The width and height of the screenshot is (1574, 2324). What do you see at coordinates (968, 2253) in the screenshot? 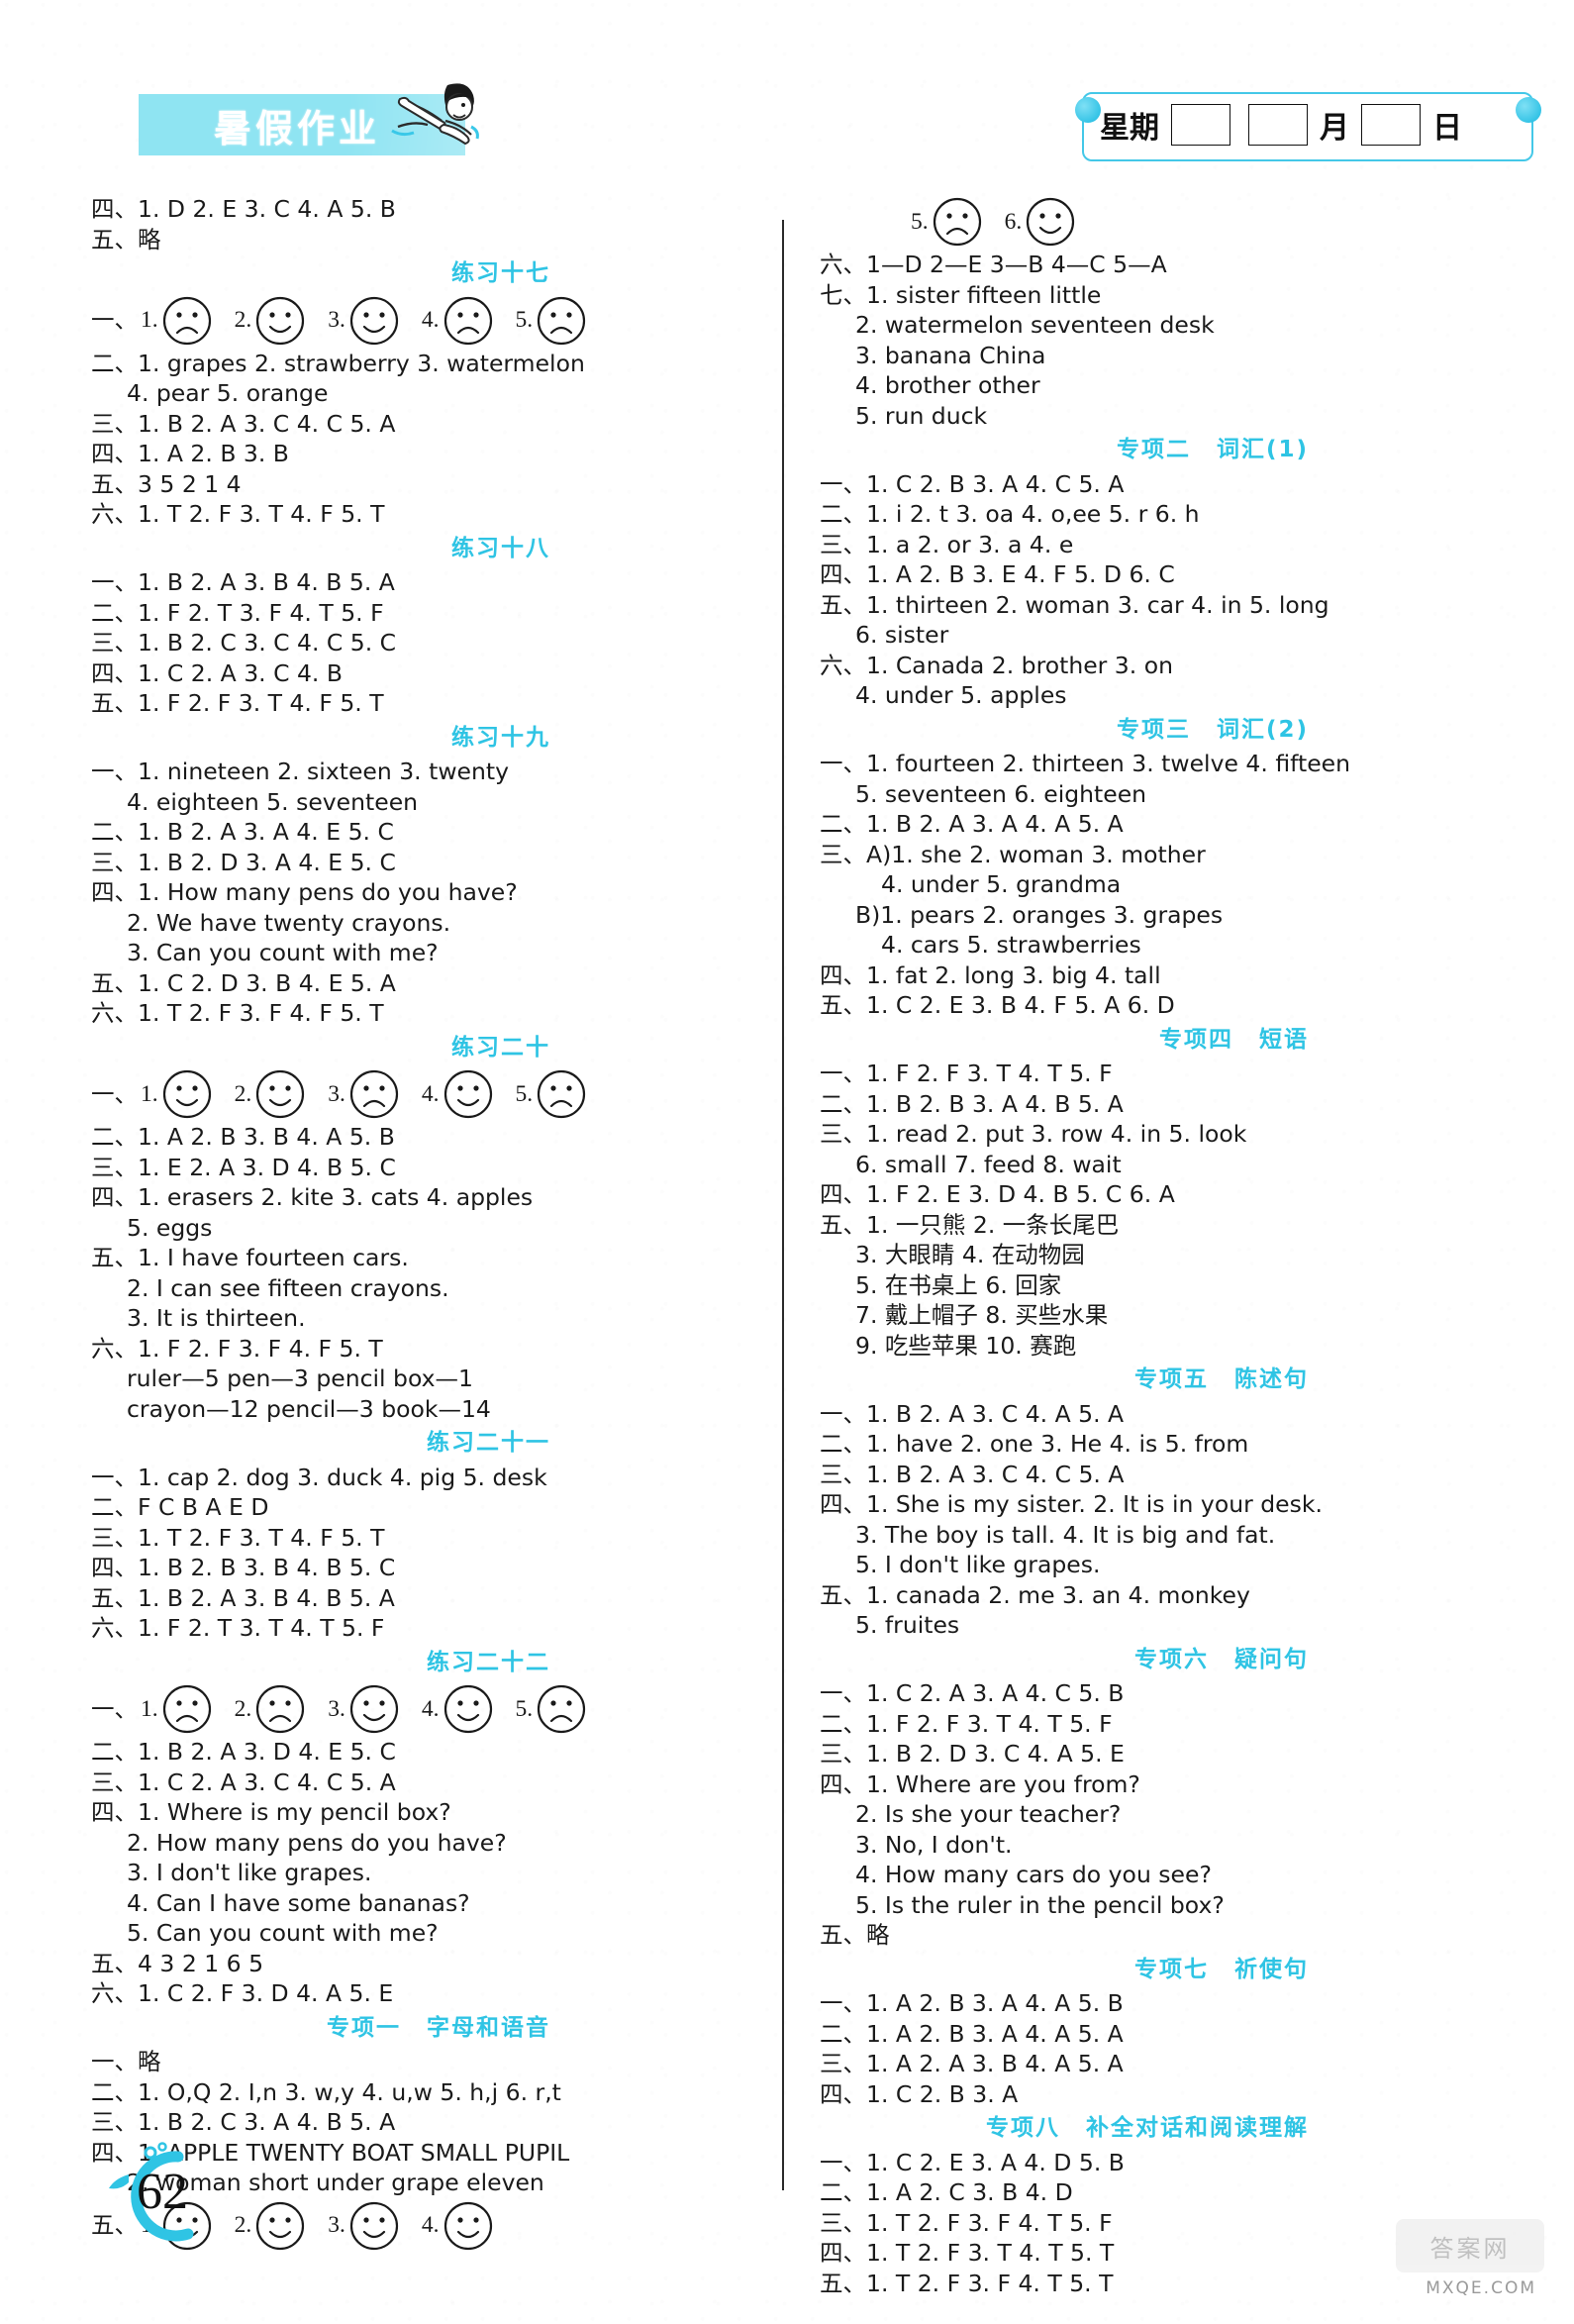
I see `answer-line: 四、1. T 2. F 3. T 4. T 5. T` at bounding box center [968, 2253].